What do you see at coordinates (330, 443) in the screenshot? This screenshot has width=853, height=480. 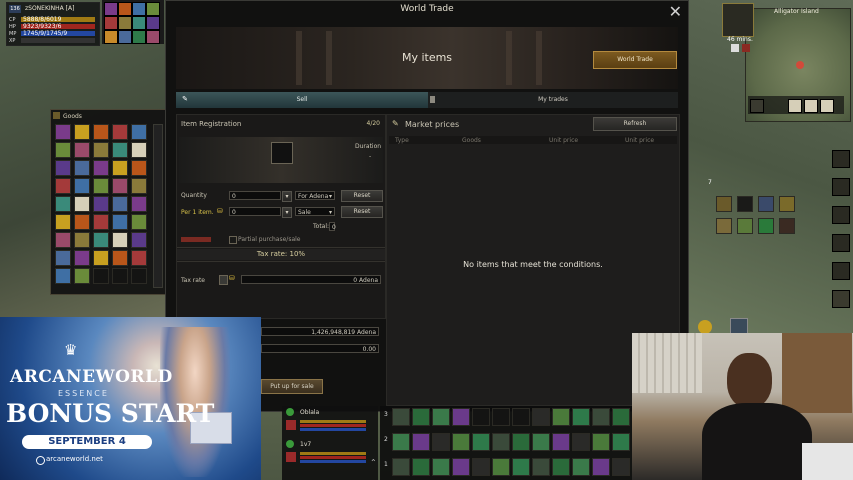 I see `party-frame: Oblala 1v7 ⌃` at bounding box center [330, 443].